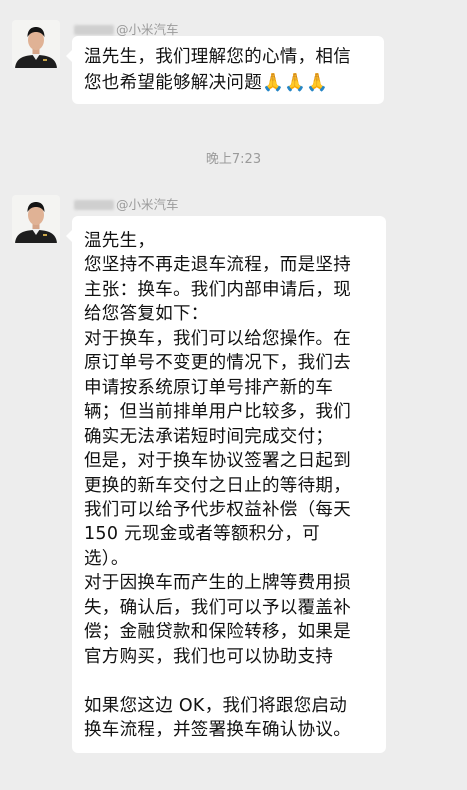  I want to click on time-divider: 晚上7:23, so click(233, 159).